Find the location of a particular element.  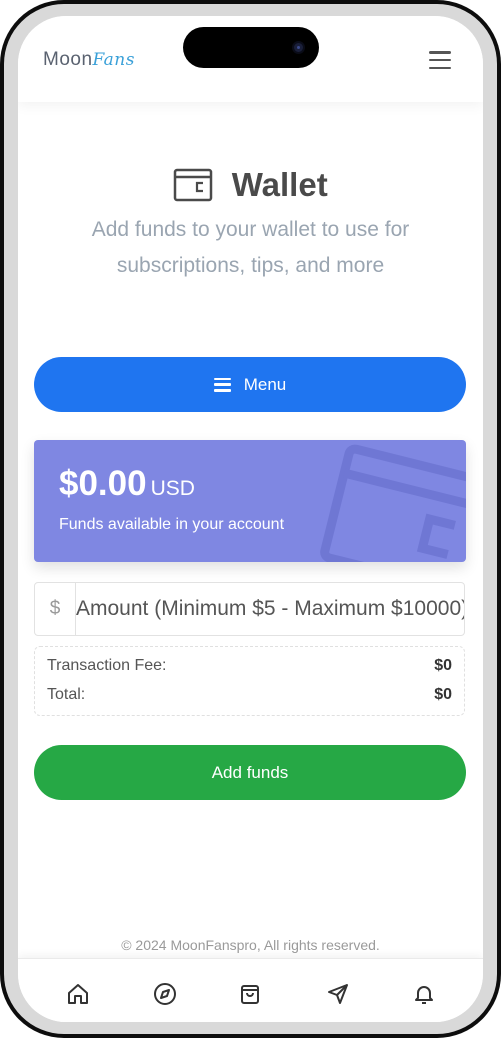

fee-summary: Transaction Fee: $0 Total: $0 is located at coordinates (249, 681).